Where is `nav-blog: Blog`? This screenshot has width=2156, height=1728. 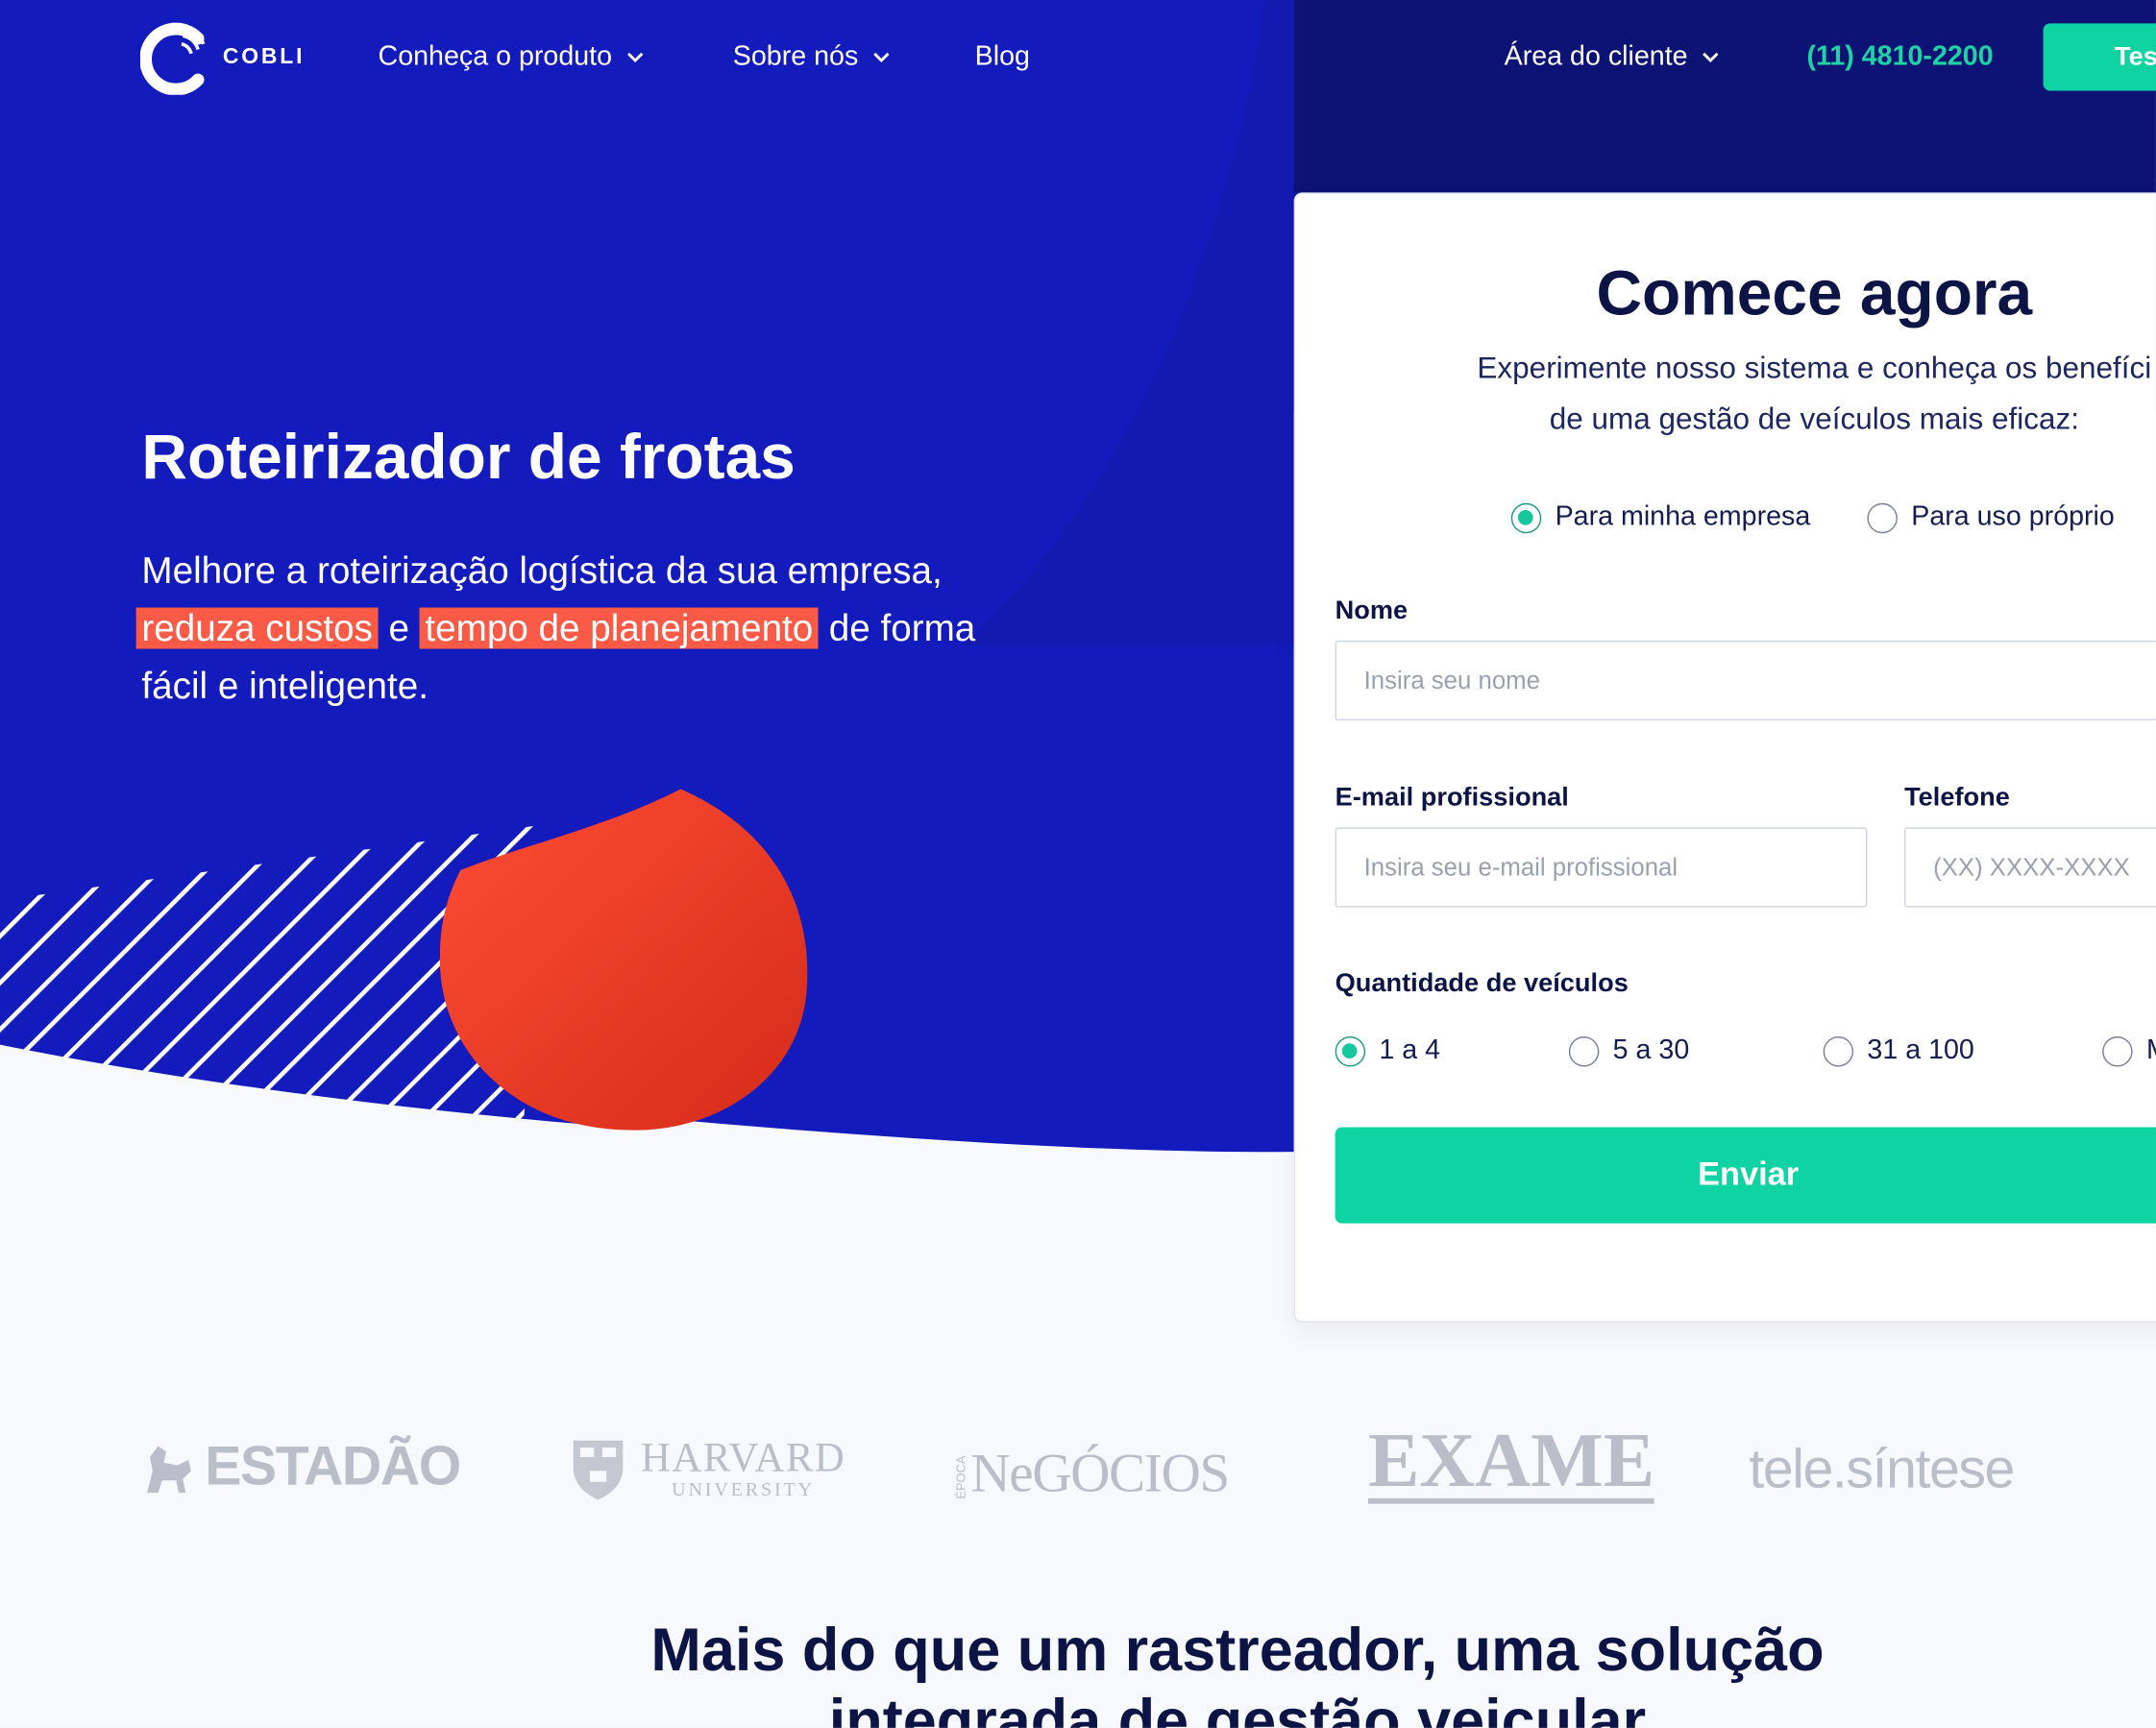 nav-blog: Blog is located at coordinates (1002, 57).